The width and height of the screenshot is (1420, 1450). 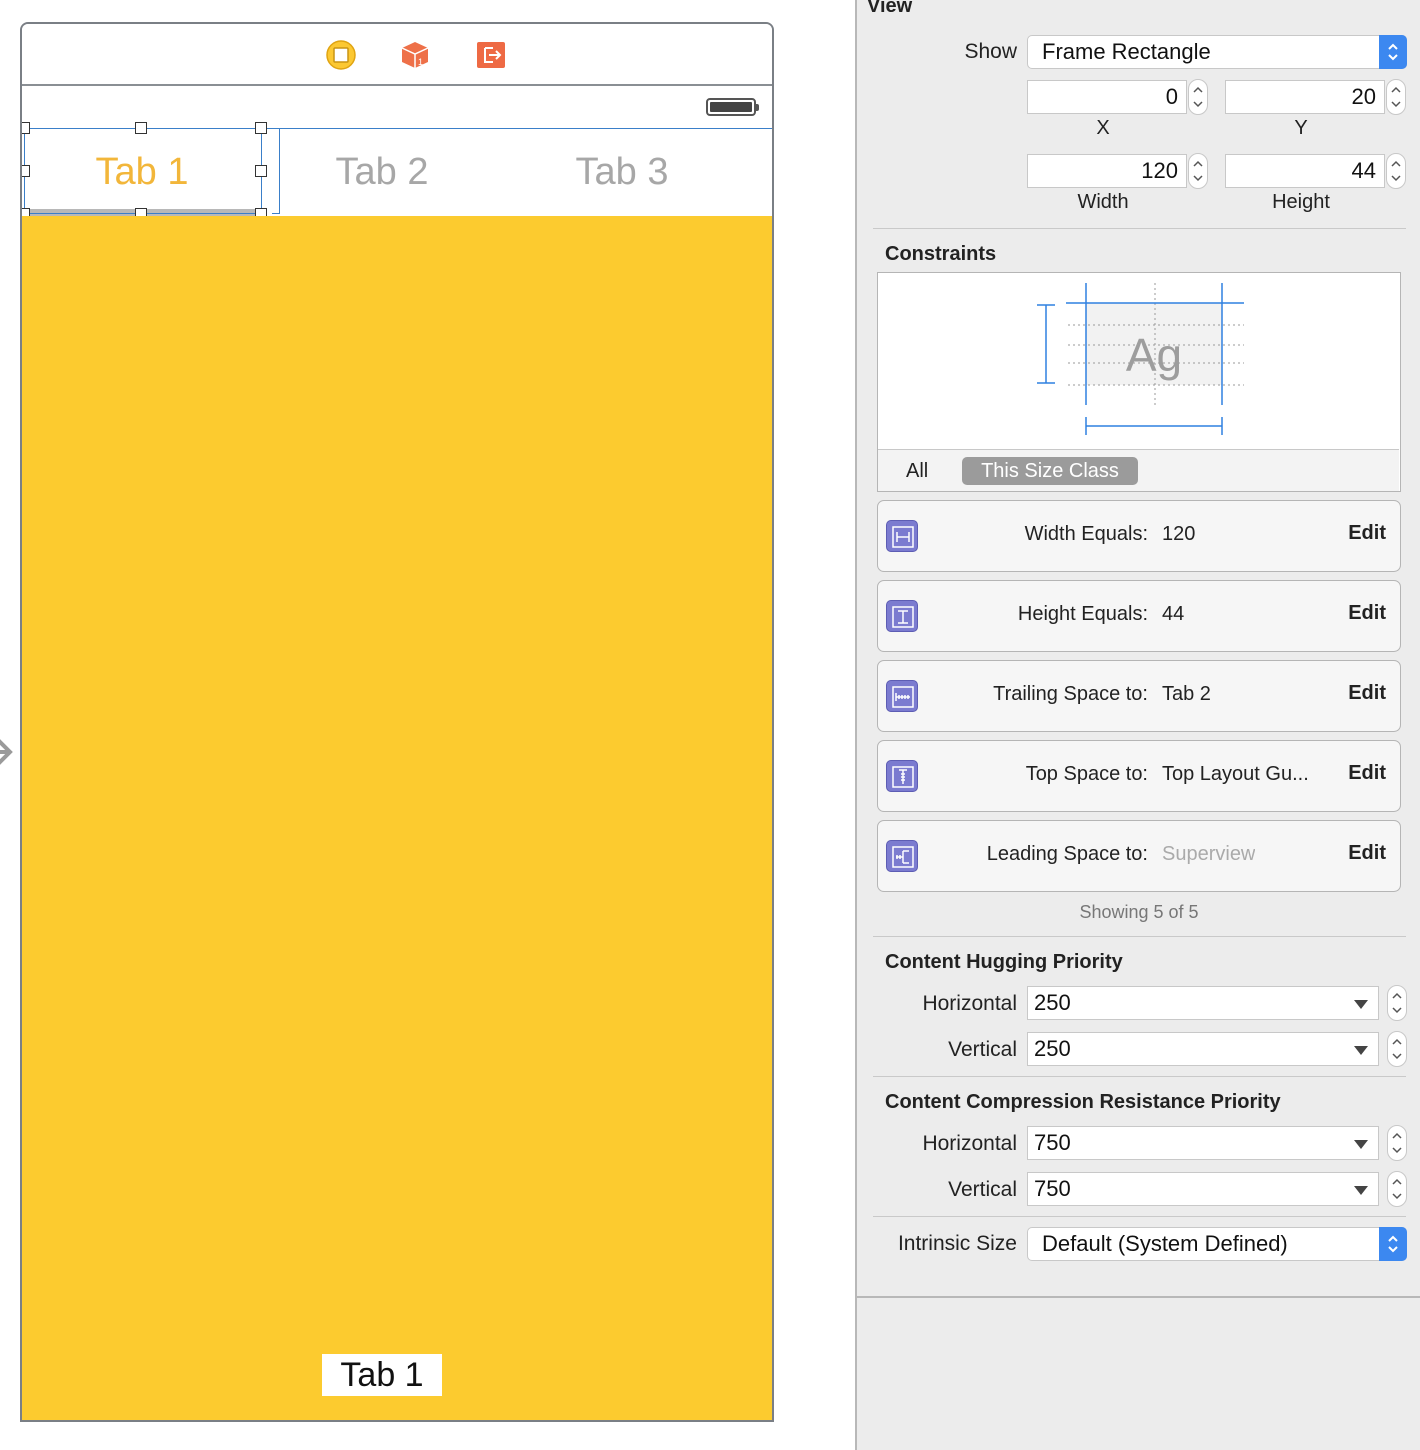 I want to click on battery-icon, so click(x=732, y=107).